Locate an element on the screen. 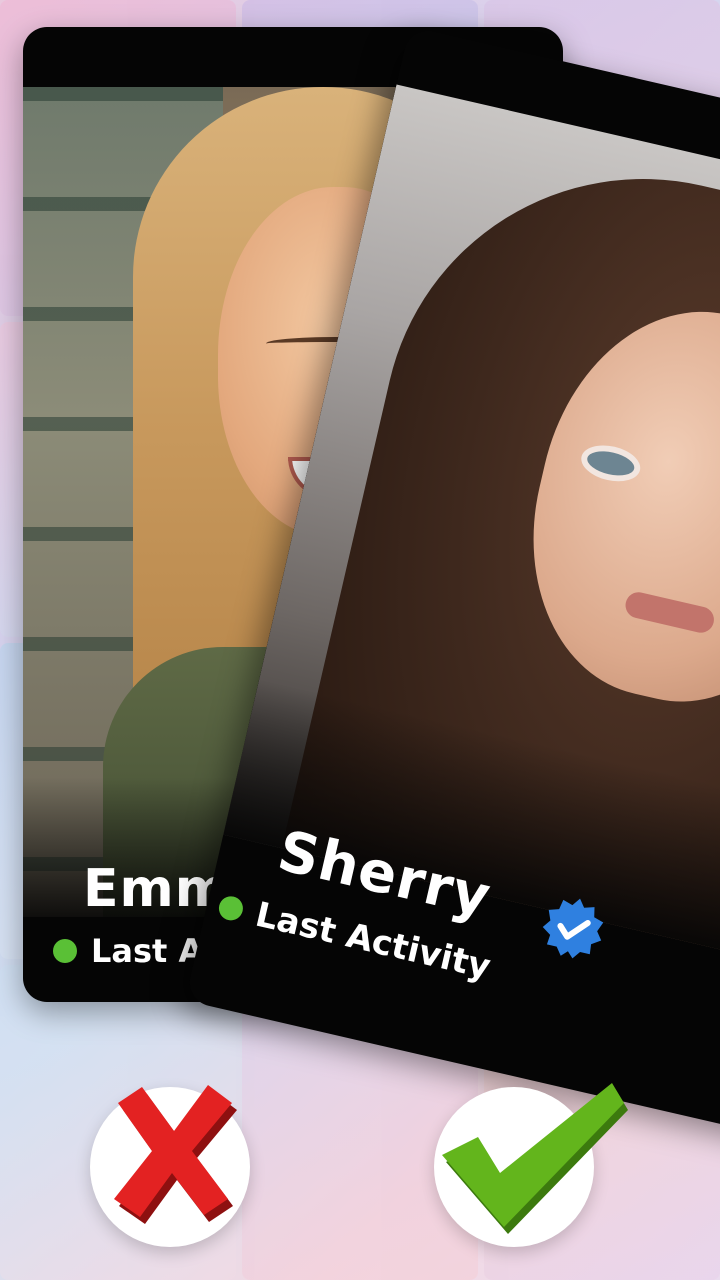  reject-button is located at coordinates (170, 1166).